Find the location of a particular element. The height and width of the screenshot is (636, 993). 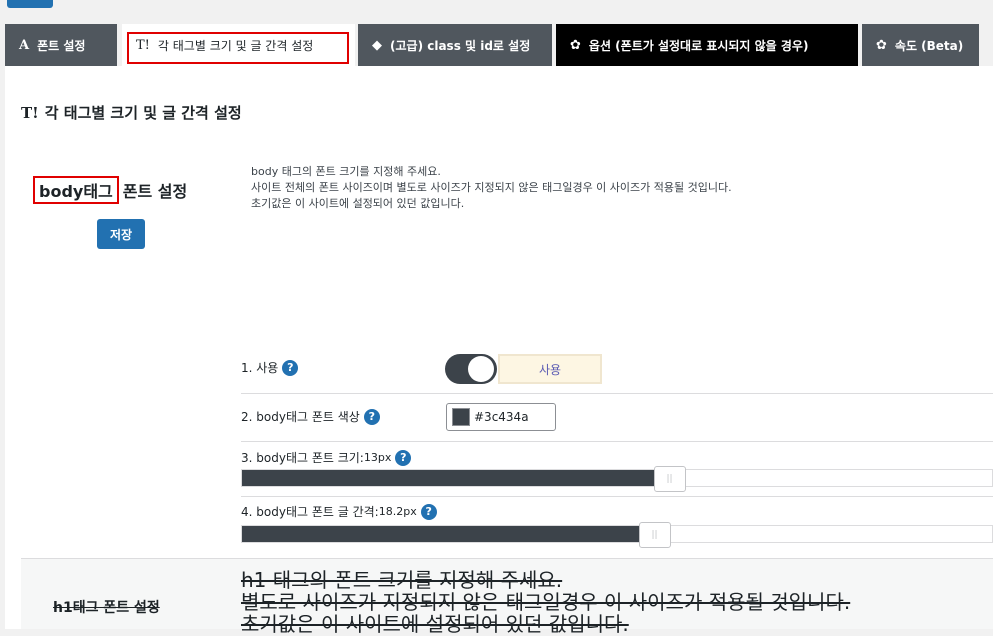

toggle-knob is located at coordinates (481, 369).